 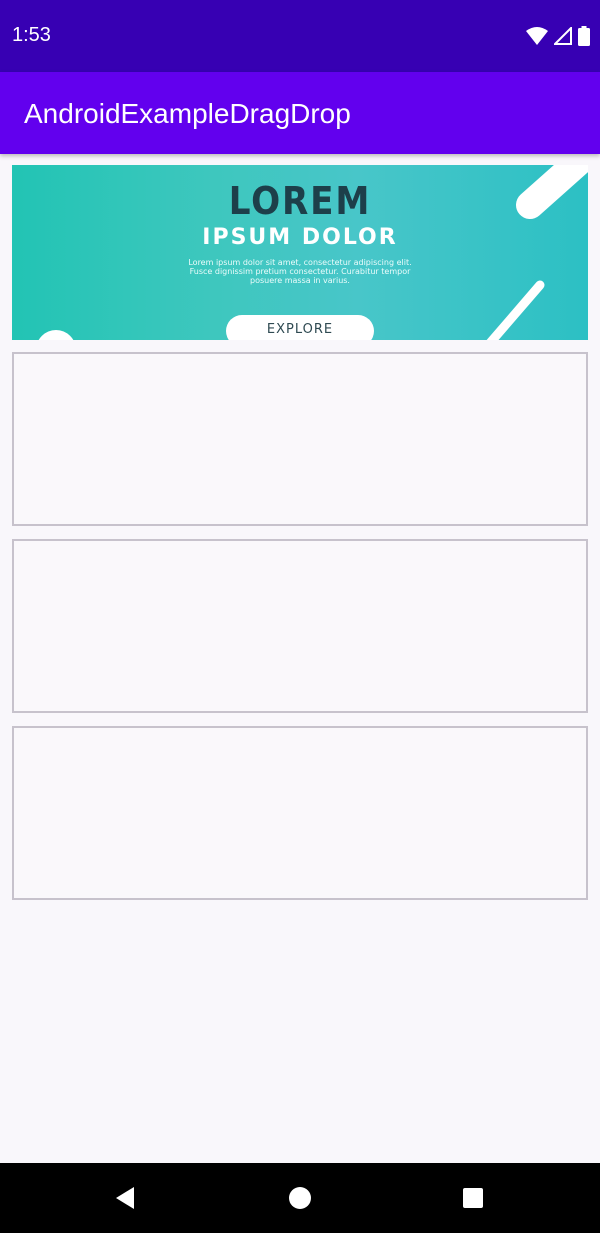 I want to click on status-icons, so click(x=558, y=36).